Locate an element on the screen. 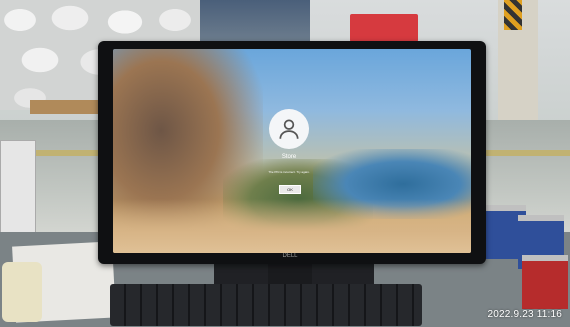 Image resolution: width=570 pixels, height=327 pixels. red-box is located at coordinates (545, 282).